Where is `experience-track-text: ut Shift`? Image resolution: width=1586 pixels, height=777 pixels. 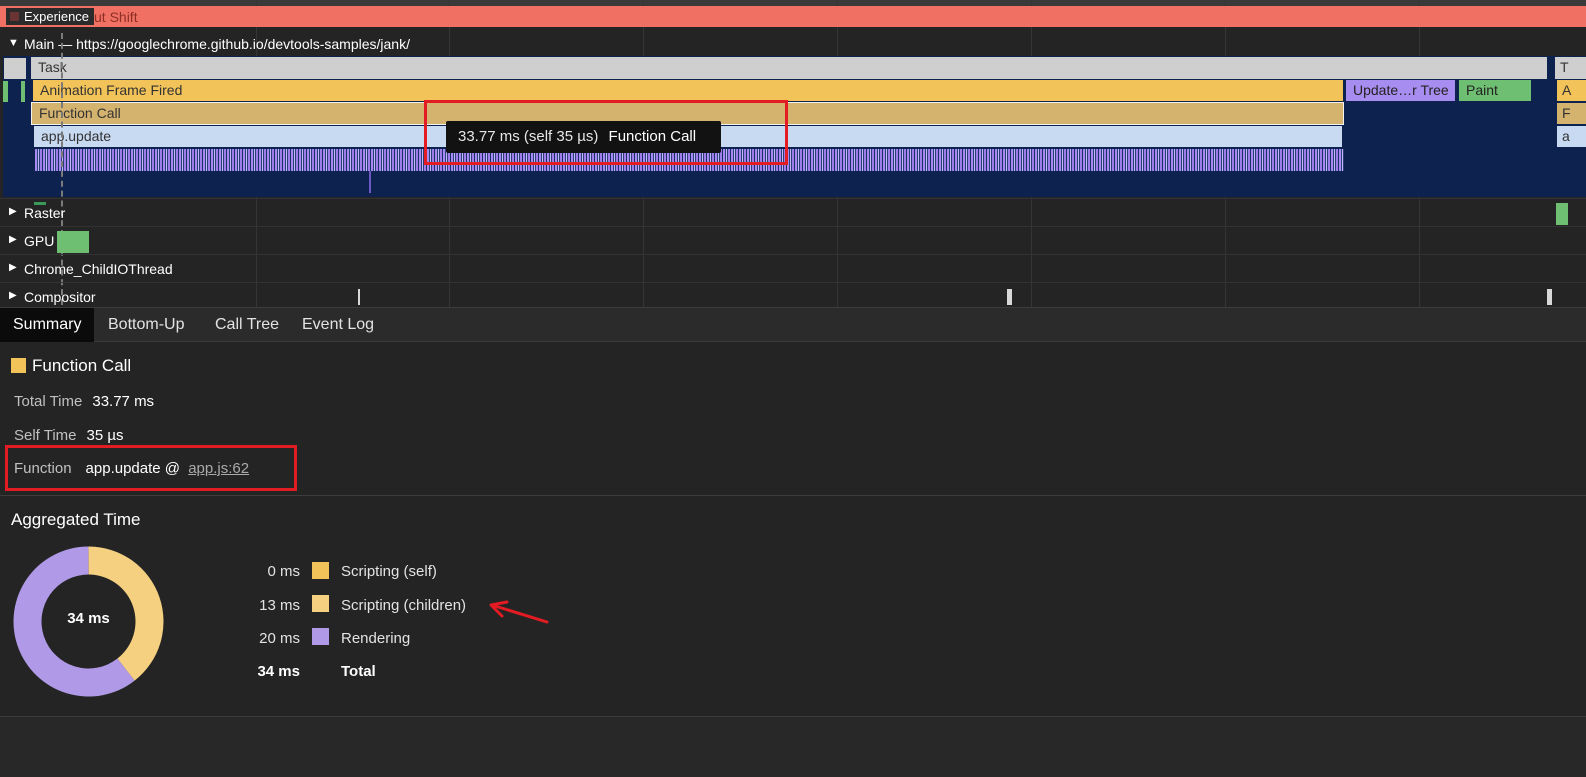 experience-track-text: ut Shift is located at coordinates (116, 17).